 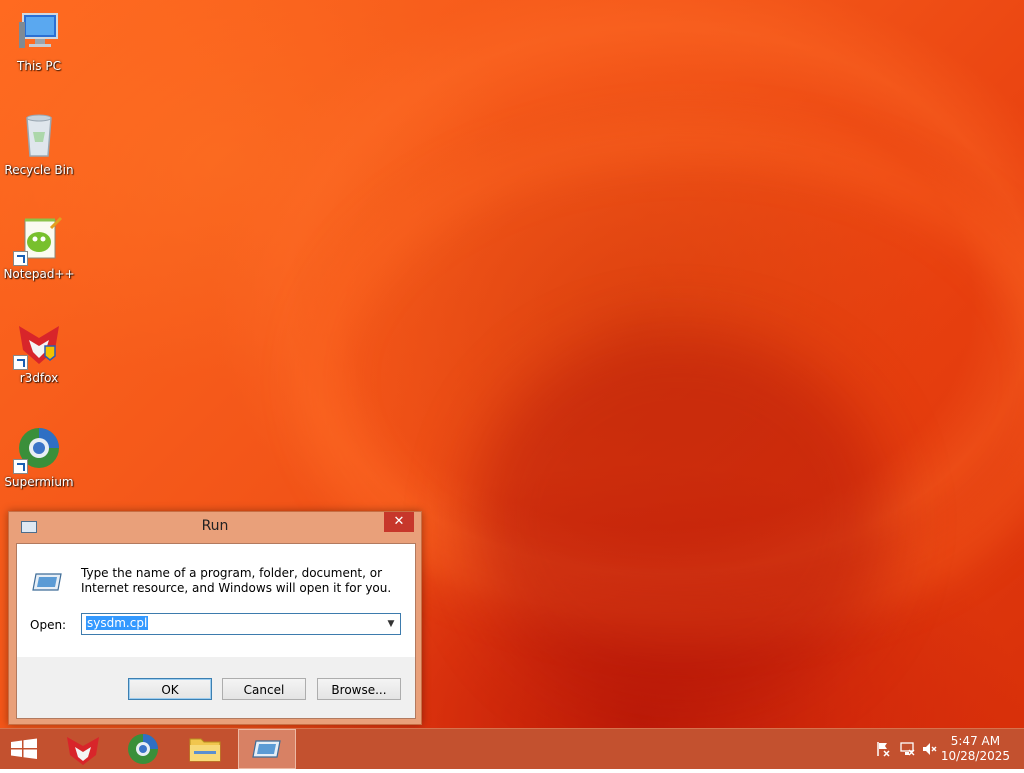 I want to click on open-label: Open:, so click(x=48, y=625).